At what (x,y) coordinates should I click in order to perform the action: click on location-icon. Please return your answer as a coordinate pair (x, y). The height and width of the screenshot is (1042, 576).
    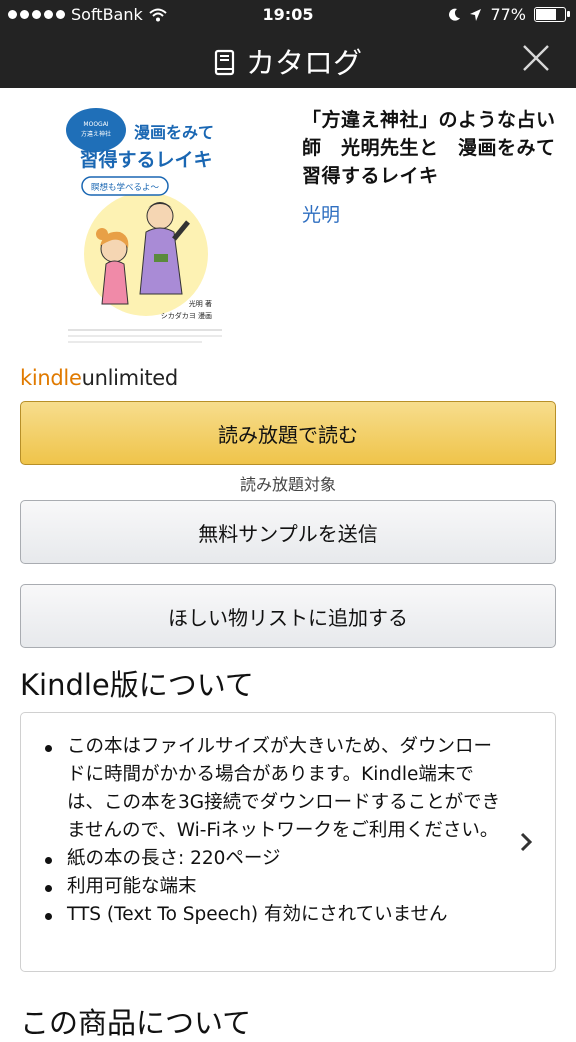
    Looking at the image, I should click on (476, 14).